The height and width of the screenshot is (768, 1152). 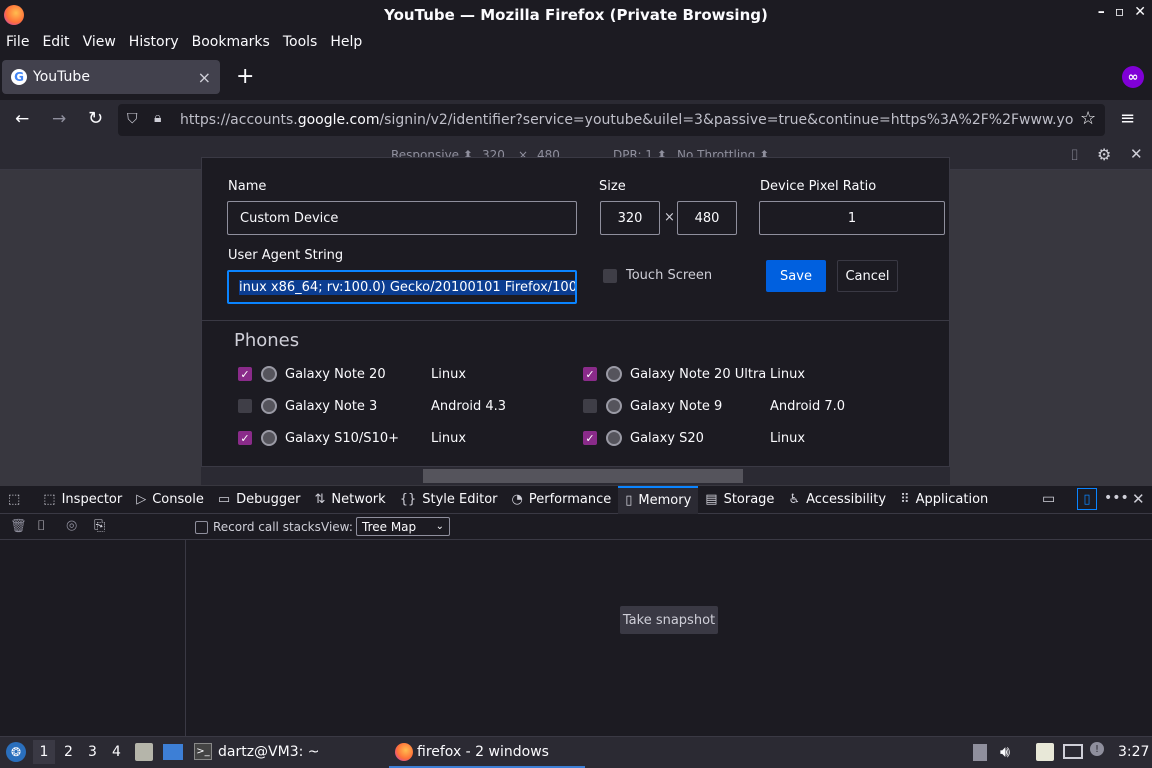 What do you see at coordinates (170, 500) in the screenshot?
I see `tab-console: ▷ Console` at bounding box center [170, 500].